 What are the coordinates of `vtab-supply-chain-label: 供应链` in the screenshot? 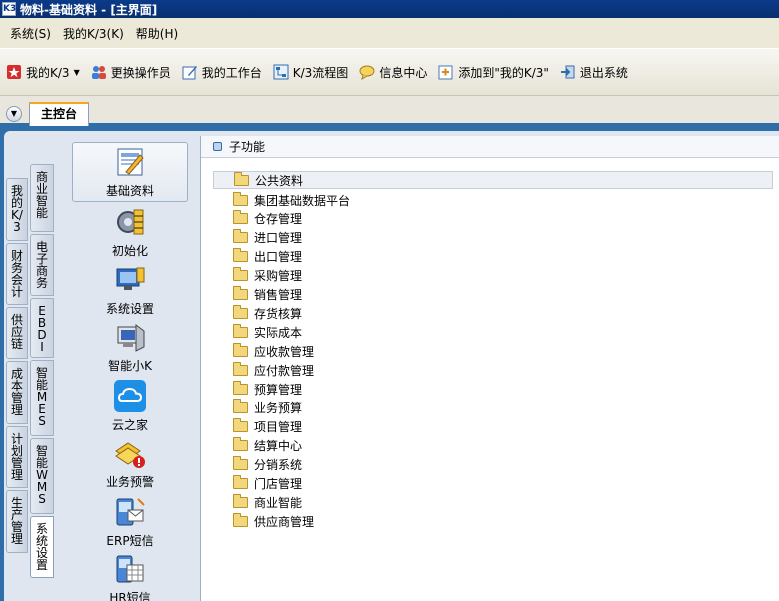 It's located at (17, 332).